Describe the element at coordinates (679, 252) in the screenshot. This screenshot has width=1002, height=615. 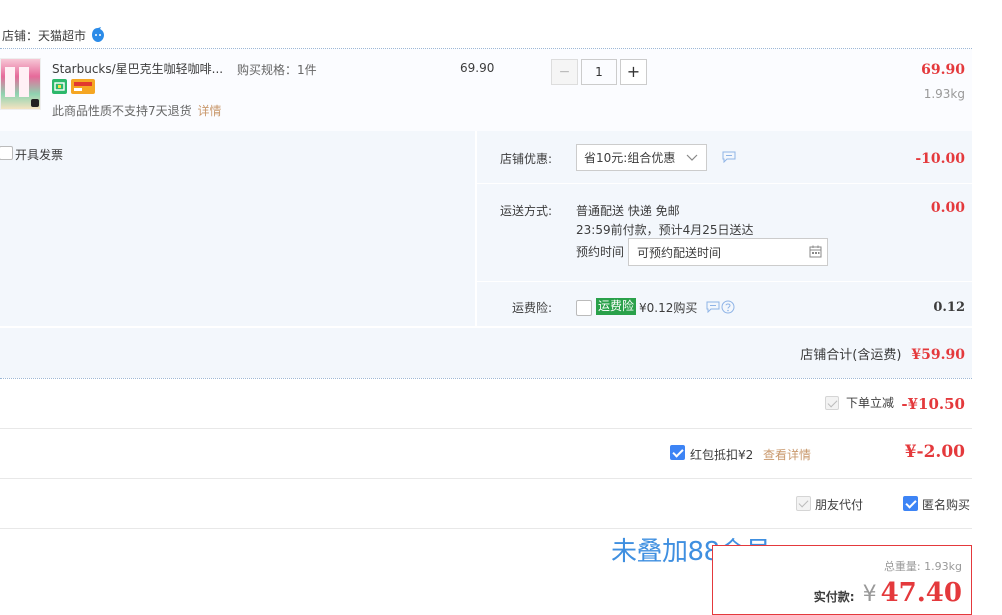
I see `appointment-time-placeholder: 可预约配送时间` at that location.